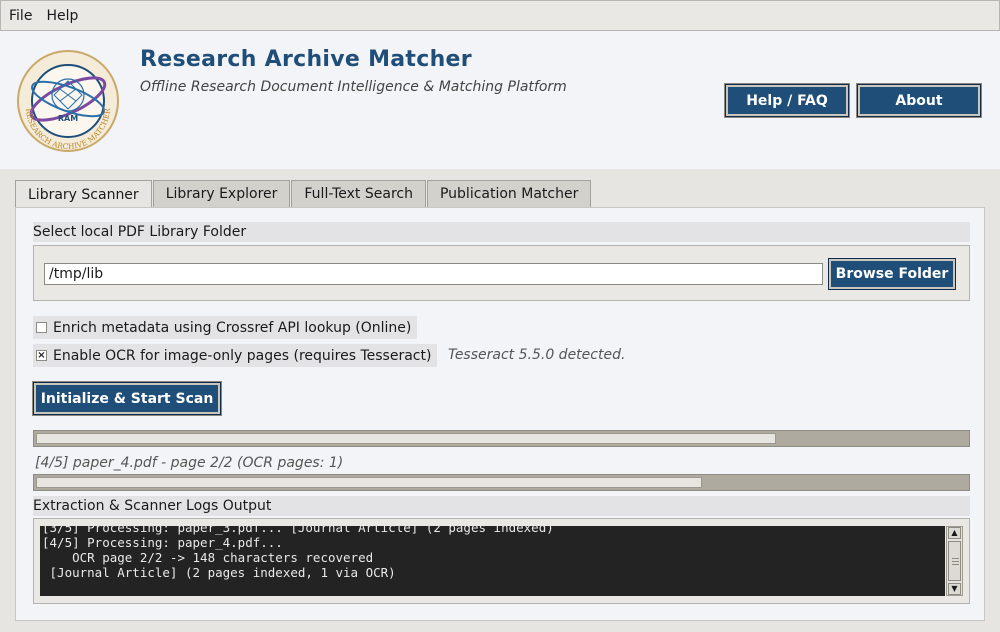 Image resolution: width=1000 pixels, height=632 pixels. Describe the element at coordinates (501, 232) in the screenshot. I see `folder-section-label: Select local PDF Library Folder` at that location.